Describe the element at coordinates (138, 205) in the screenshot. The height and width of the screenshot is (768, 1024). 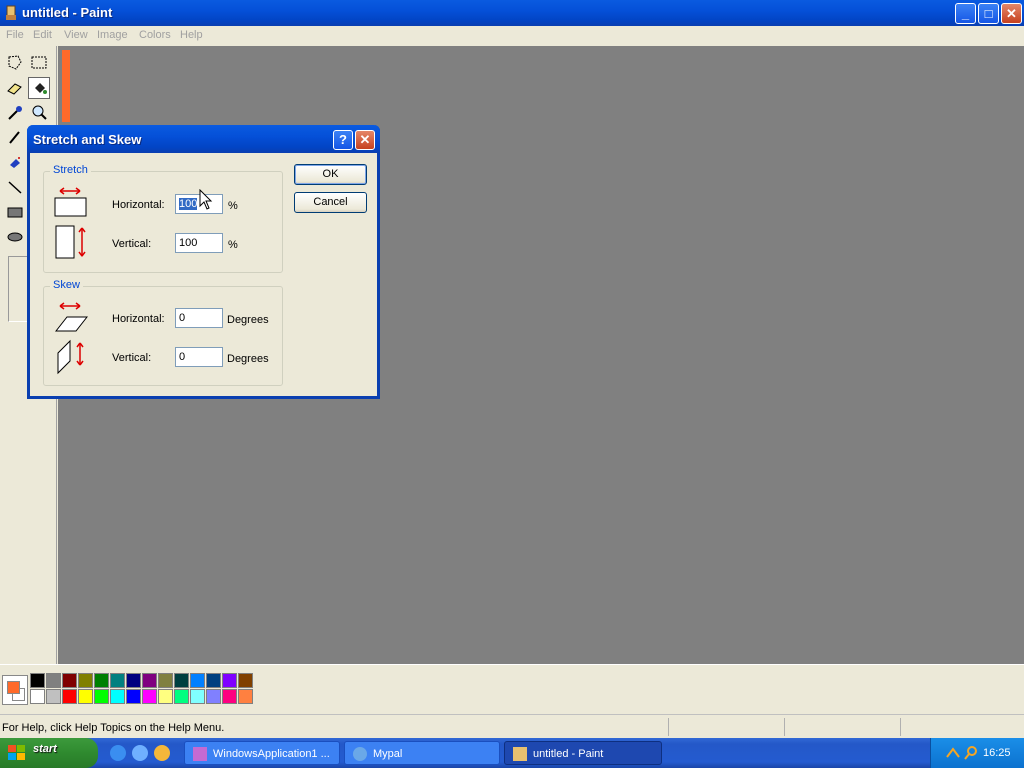
I see `stretch-horizontal-label: Horizontal:` at that location.